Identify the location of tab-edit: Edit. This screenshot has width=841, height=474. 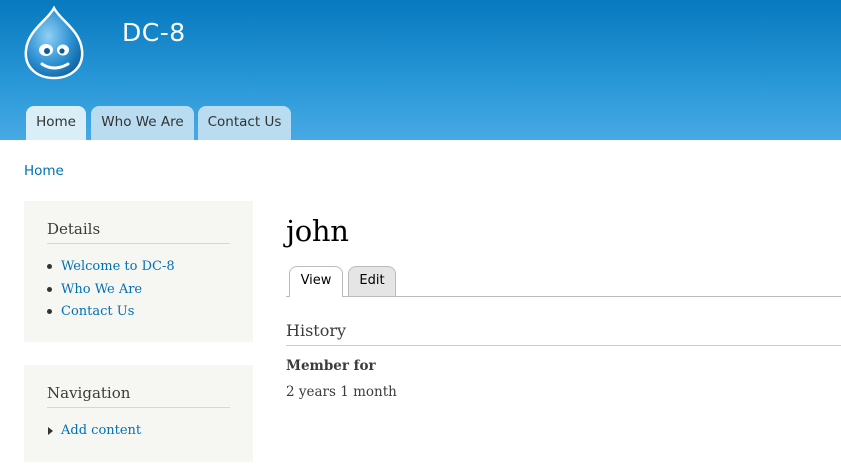
(372, 281).